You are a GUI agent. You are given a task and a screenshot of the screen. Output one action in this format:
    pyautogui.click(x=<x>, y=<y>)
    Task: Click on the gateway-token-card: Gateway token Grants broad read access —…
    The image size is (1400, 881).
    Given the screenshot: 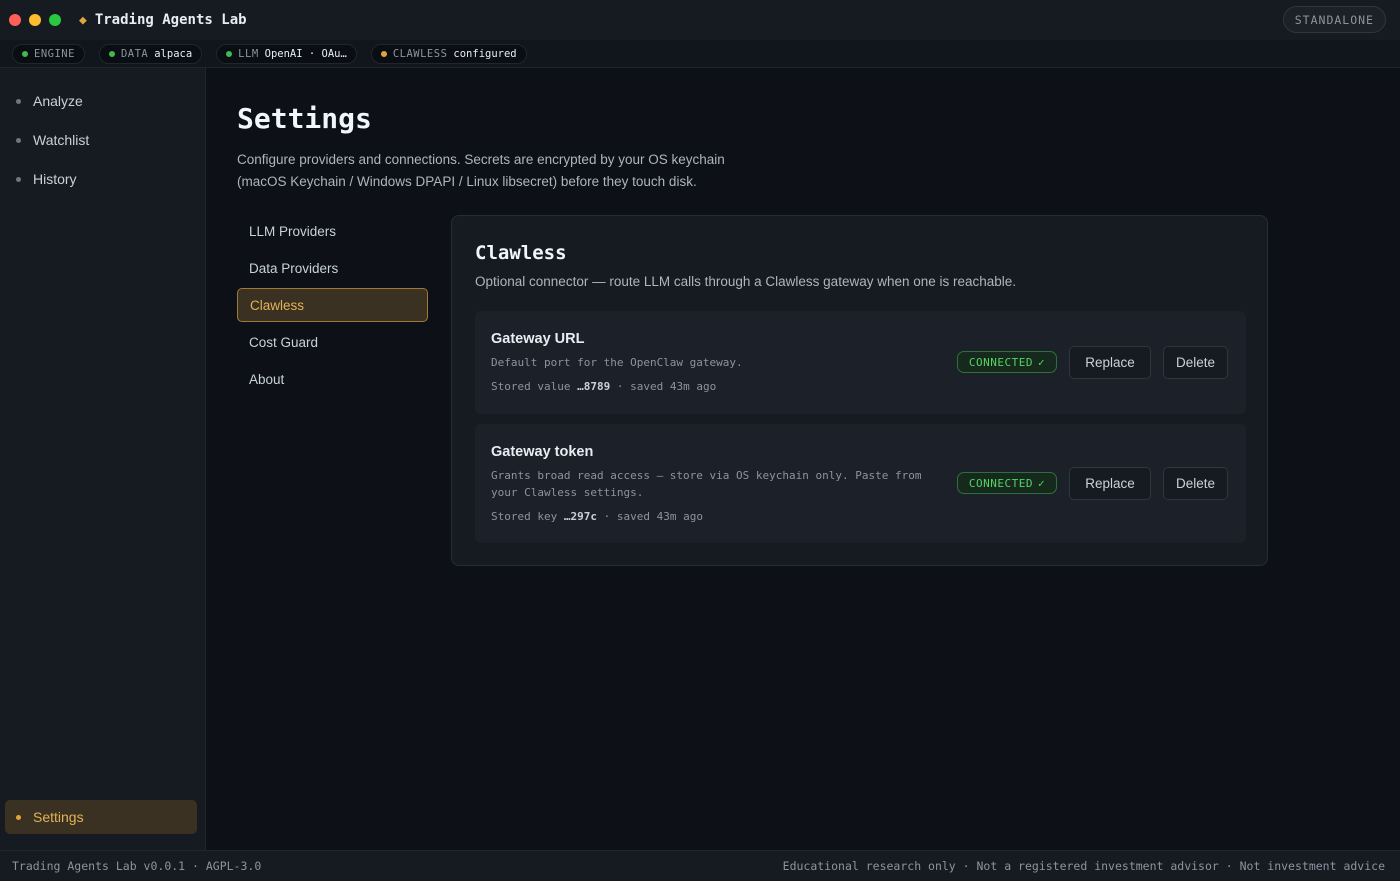 What is the action you would take?
    pyautogui.click(x=860, y=483)
    